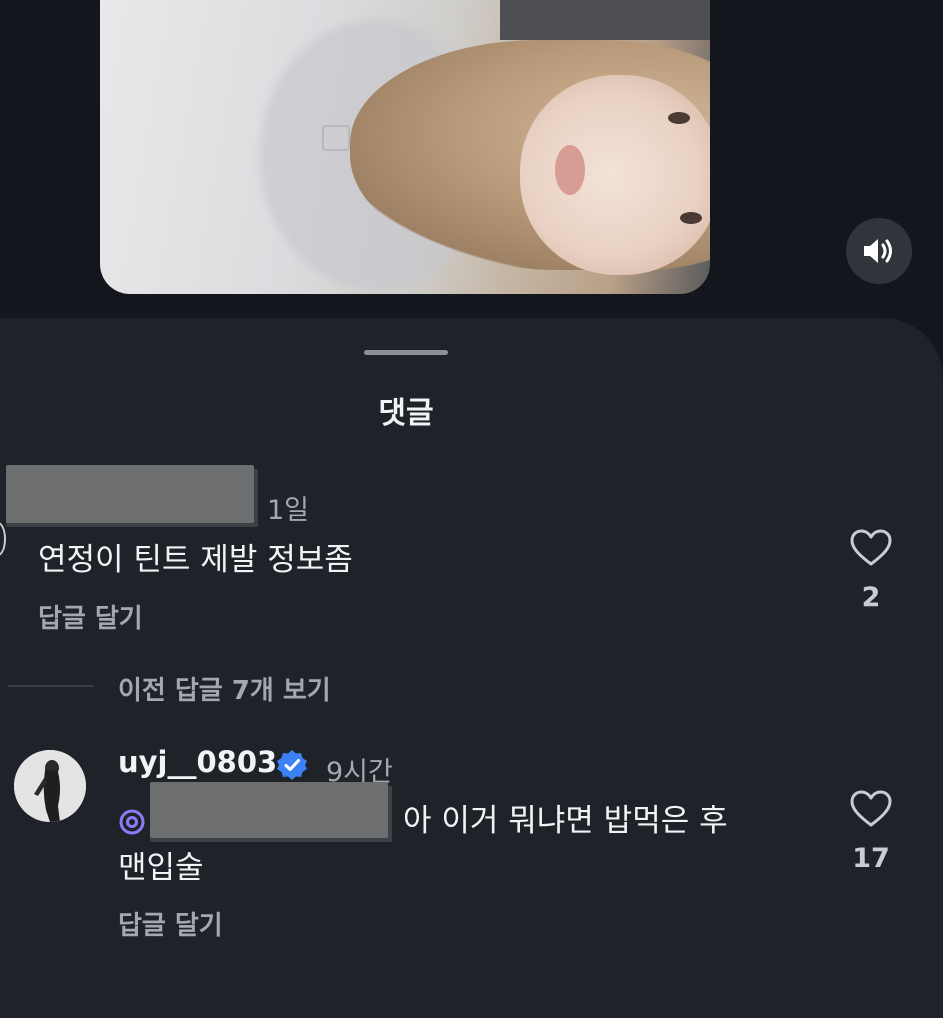 Image resolution: width=943 pixels, height=1018 pixels. I want to click on face, so click(615, 175).